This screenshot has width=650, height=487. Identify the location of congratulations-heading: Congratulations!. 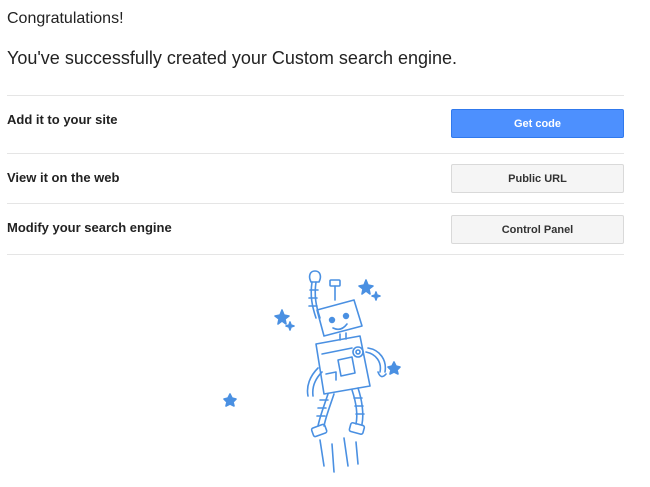
(65, 18).